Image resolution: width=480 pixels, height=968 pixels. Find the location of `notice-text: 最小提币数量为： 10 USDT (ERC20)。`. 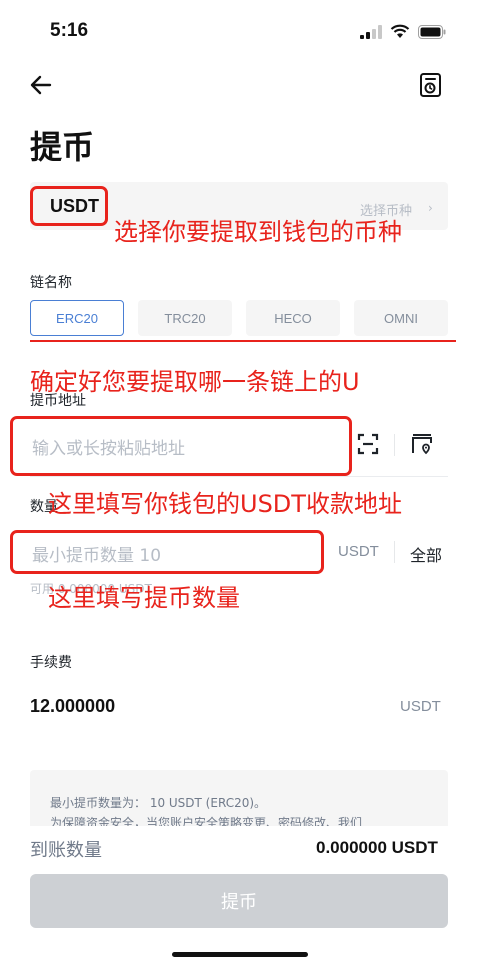

notice-text: 最小提币数量为： 10 USDT (ERC20)。 is located at coordinates (158, 803).